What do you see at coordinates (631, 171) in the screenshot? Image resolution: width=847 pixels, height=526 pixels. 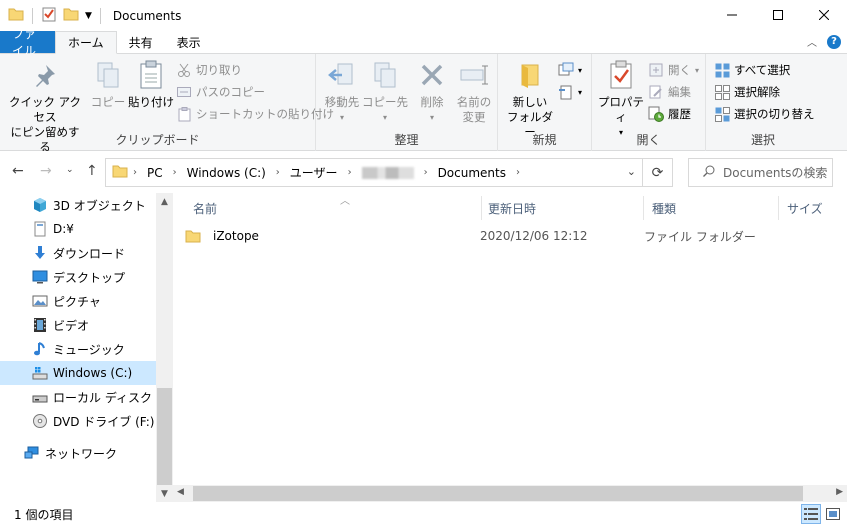 I see `address-history-chevron-icon: ⌄` at bounding box center [631, 171].